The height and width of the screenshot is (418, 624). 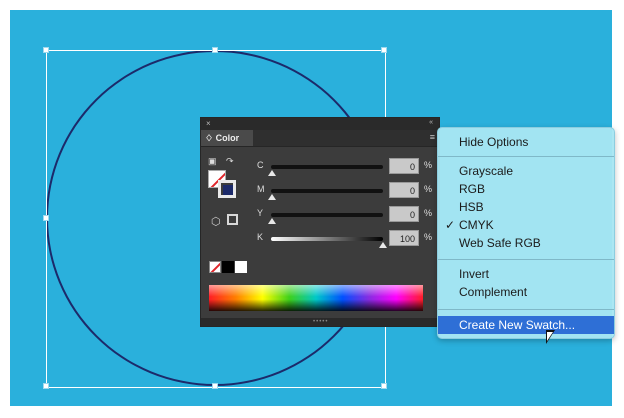 I want to click on panel-tab-bar: ♢ Color ≡, so click(x=320, y=138).